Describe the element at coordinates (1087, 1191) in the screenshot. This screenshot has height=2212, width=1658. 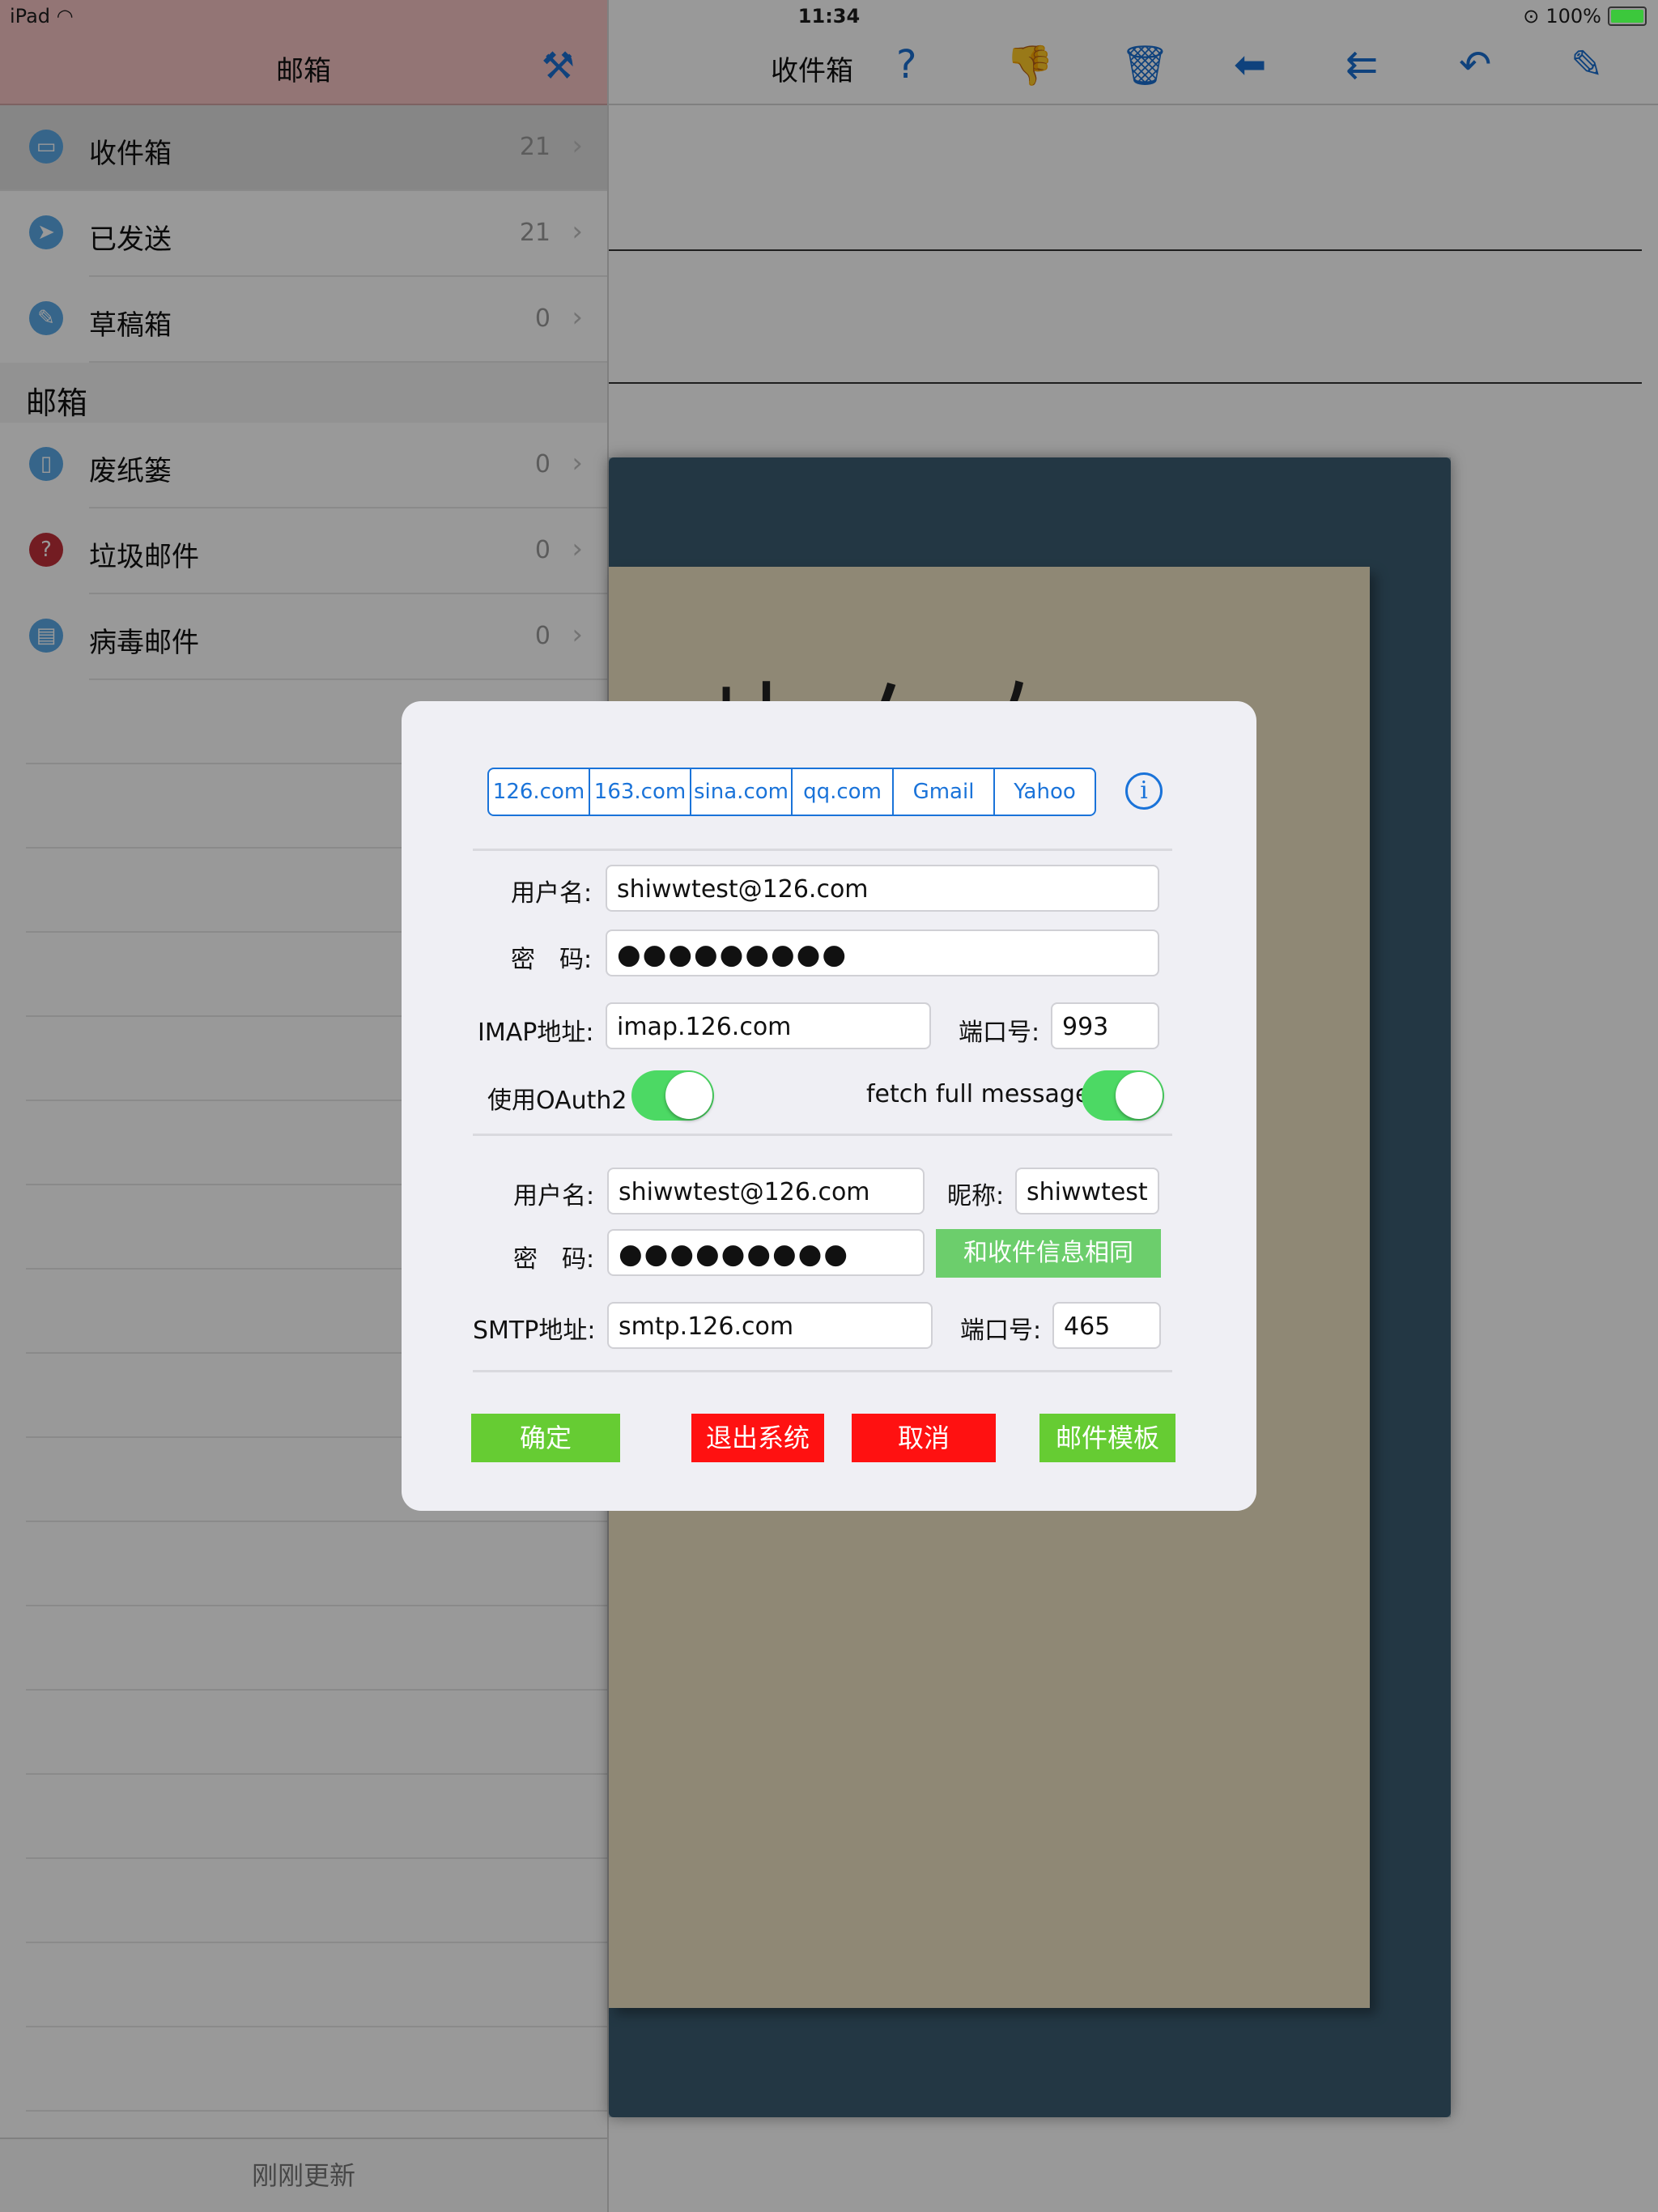
I see `smtp-nickname-field: shiwwtest` at that location.